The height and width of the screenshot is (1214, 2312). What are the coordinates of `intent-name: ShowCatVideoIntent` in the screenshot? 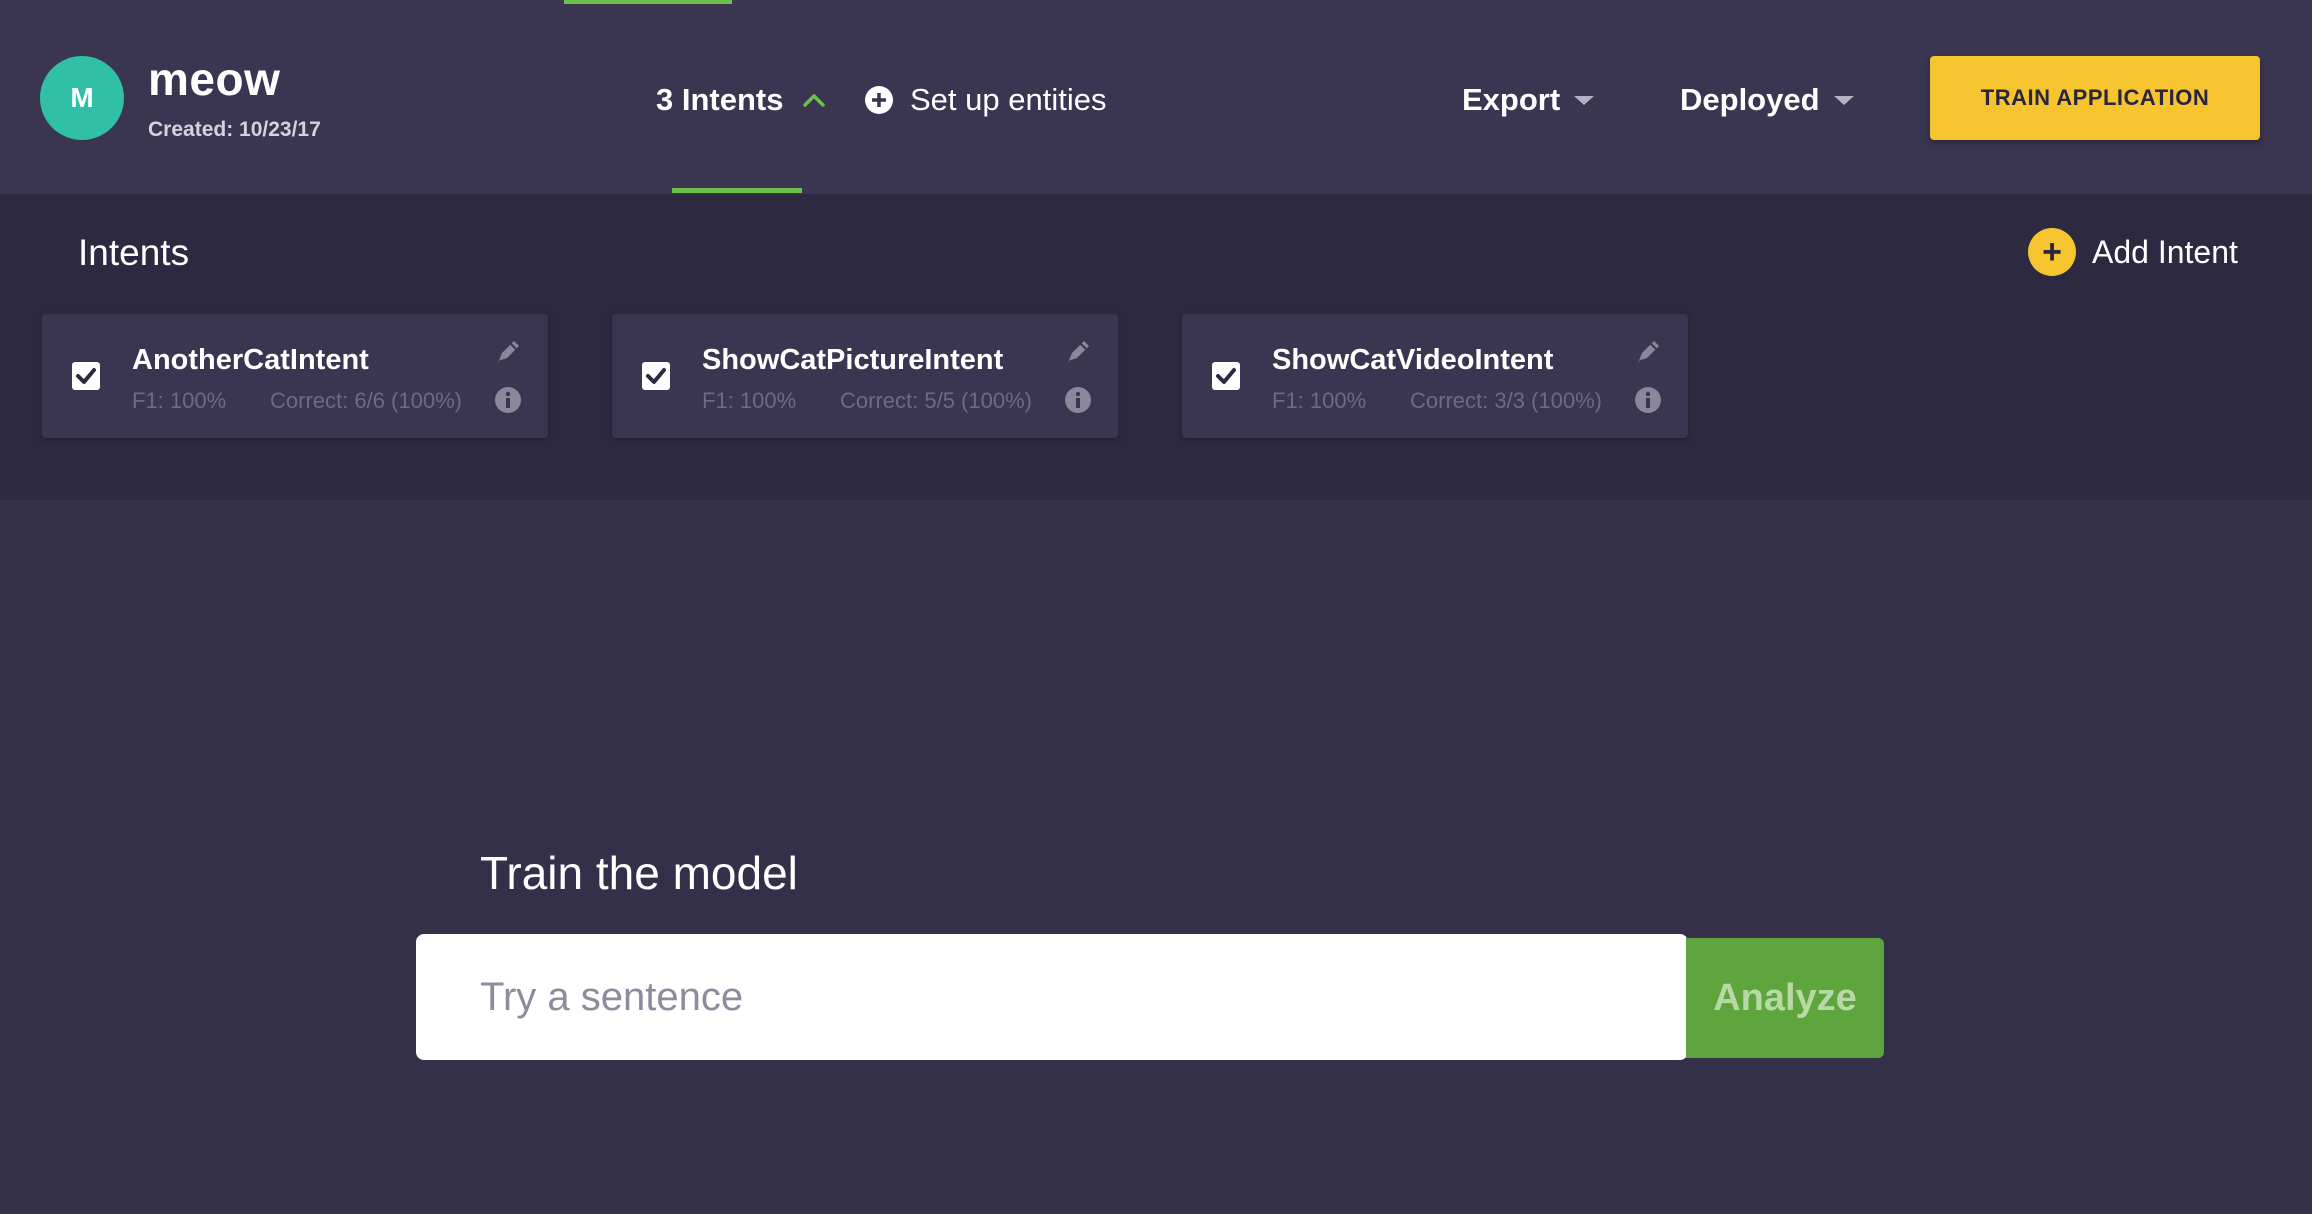 It's located at (1412, 360).